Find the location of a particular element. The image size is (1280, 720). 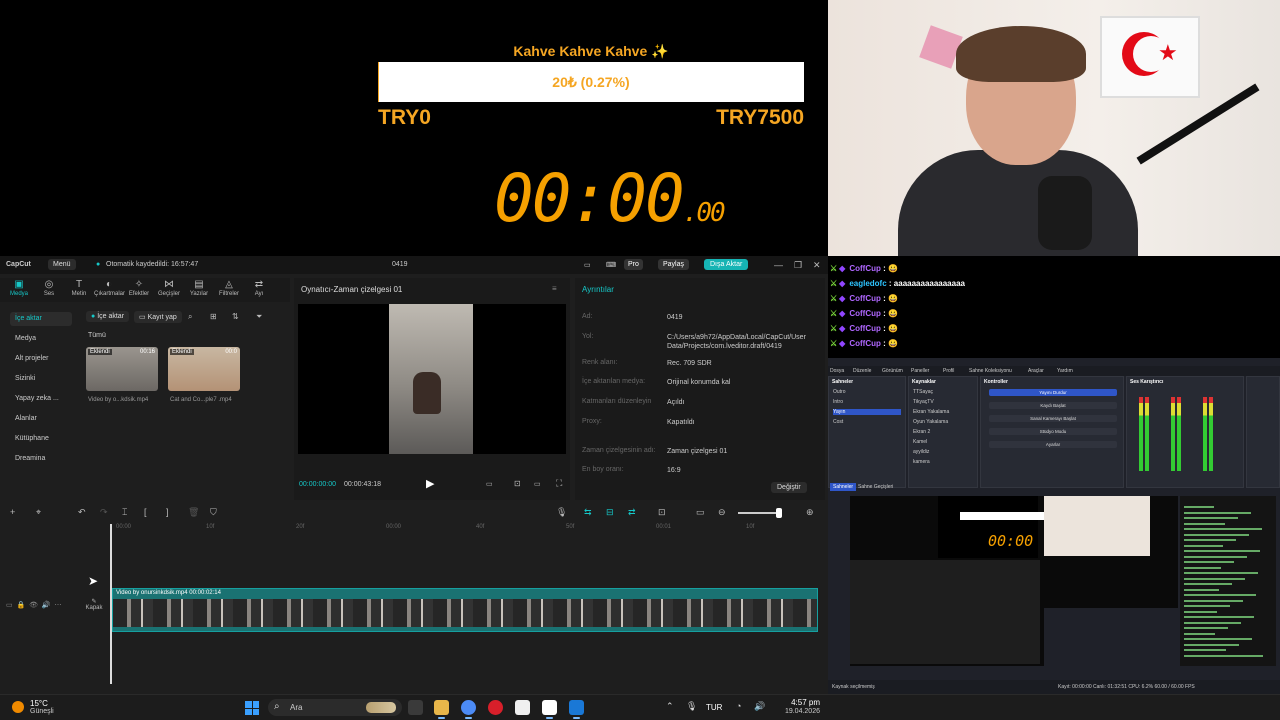

tool-6: ▤ Yazılar is located at coordinates (199, 288).